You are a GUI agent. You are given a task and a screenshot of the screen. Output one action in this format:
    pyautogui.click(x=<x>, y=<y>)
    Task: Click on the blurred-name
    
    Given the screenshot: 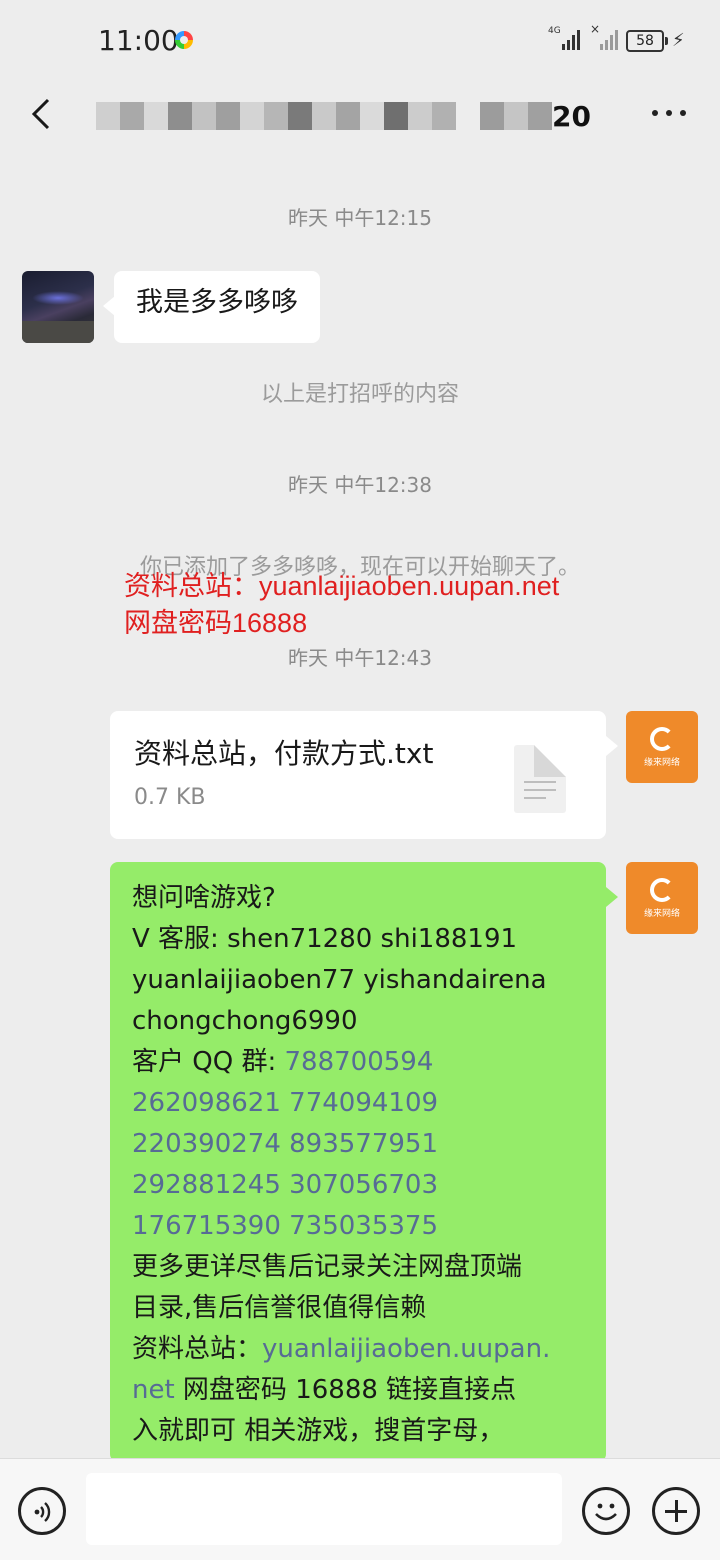 What is the action you would take?
    pyautogui.click(x=324, y=116)
    